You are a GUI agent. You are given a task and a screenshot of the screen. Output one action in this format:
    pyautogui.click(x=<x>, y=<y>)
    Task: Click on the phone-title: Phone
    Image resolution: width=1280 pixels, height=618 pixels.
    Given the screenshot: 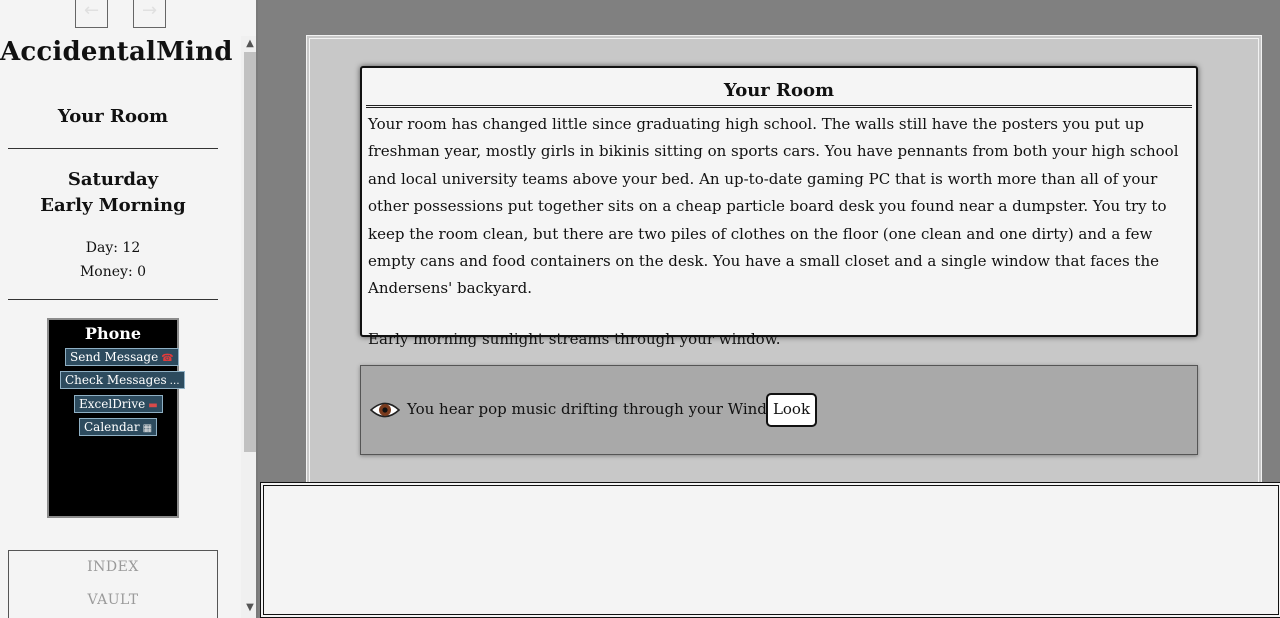 What is the action you would take?
    pyautogui.click(x=113, y=333)
    